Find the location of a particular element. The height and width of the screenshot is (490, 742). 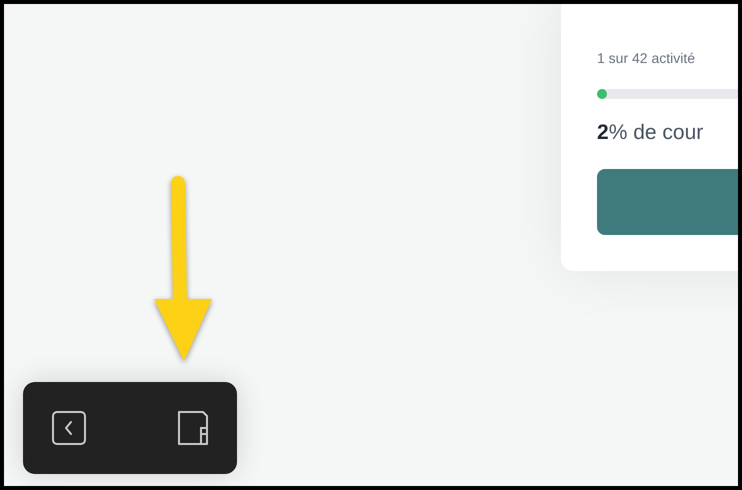

back-icon is located at coordinates (69, 428).